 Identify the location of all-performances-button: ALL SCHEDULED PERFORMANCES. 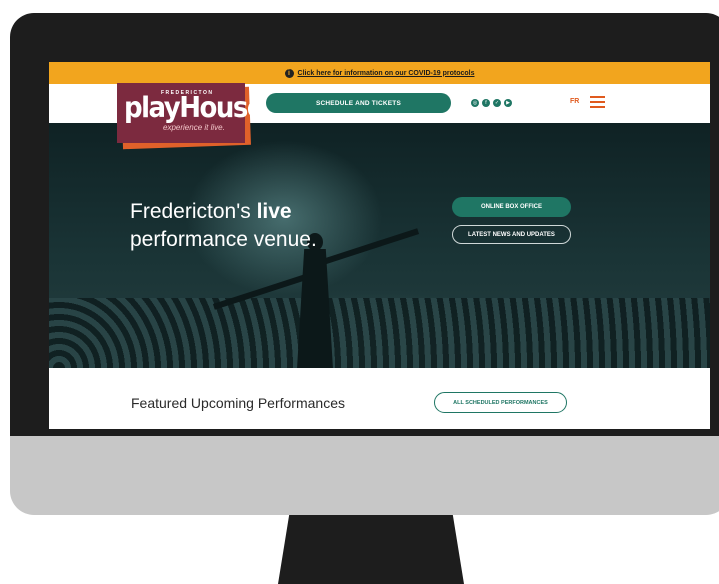
(500, 402).